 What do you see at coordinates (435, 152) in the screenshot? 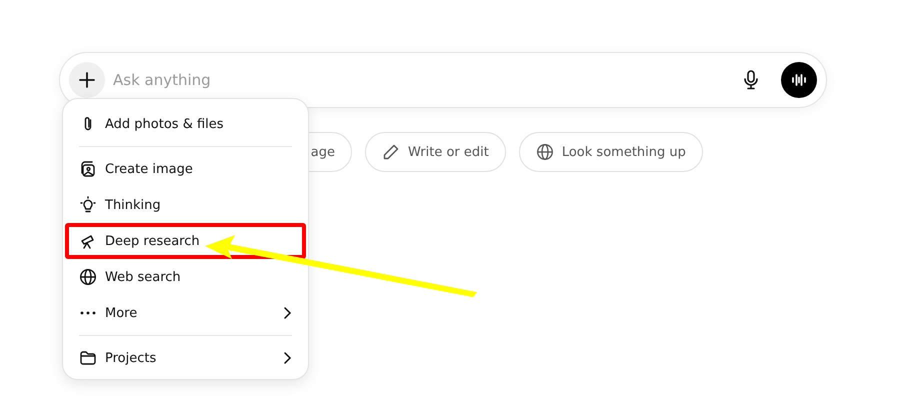
I see `suggestion-chip: Write or edit` at bounding box center [435, 152].